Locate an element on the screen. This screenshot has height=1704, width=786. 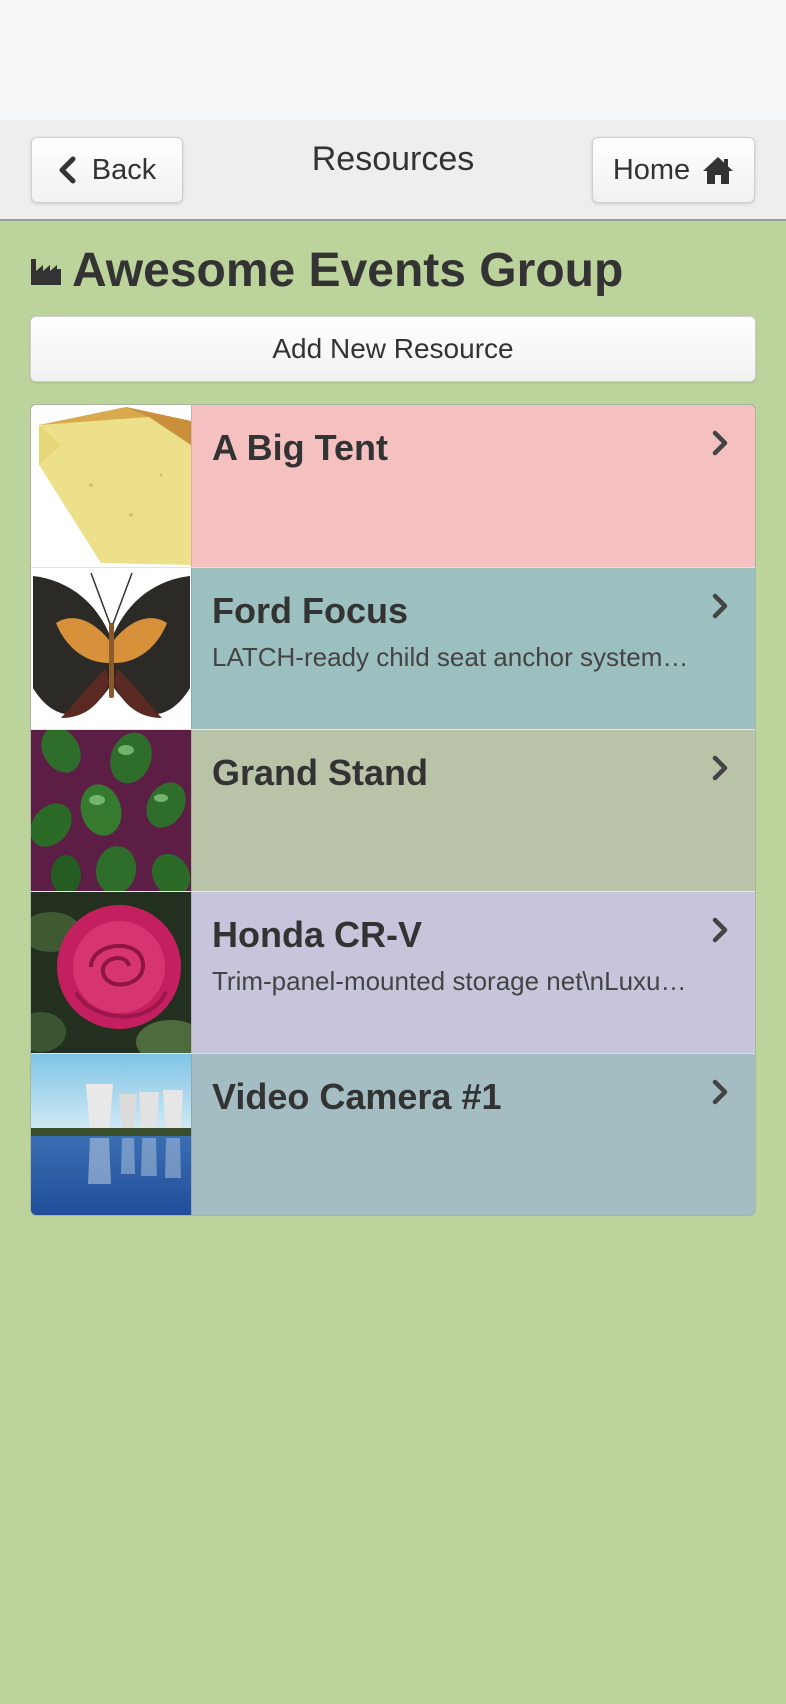
resource-thumbnail-butterfly is located at coordinates (111, 648).